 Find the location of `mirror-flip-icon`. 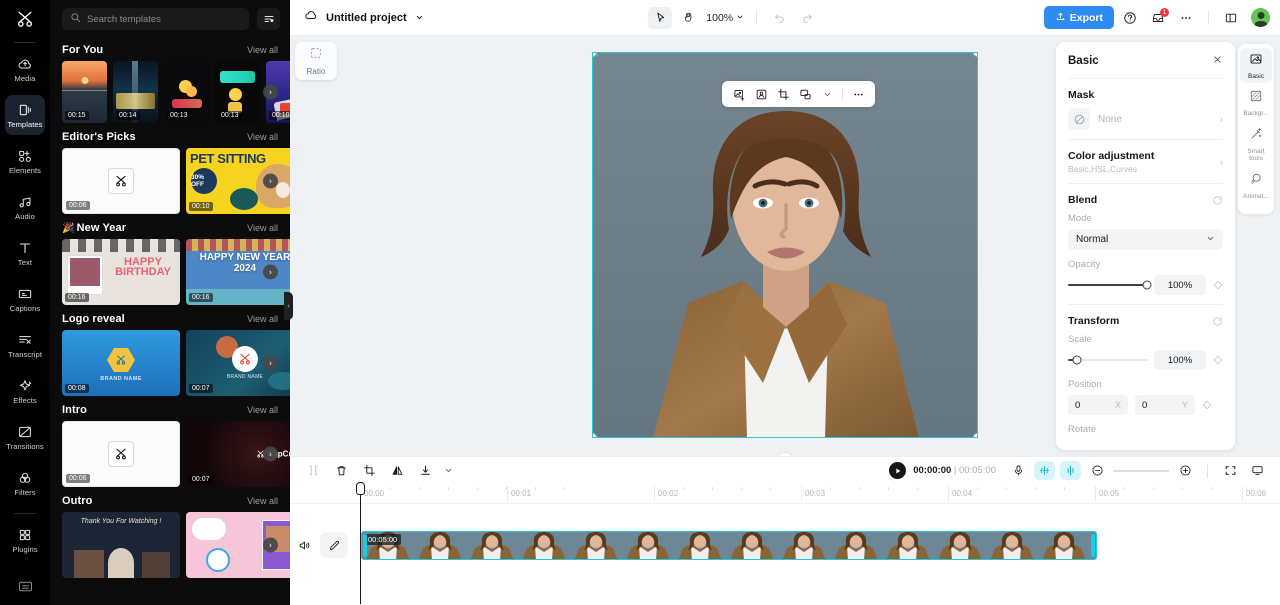

mirror-flip-icon is located at coordinates (397, 470).